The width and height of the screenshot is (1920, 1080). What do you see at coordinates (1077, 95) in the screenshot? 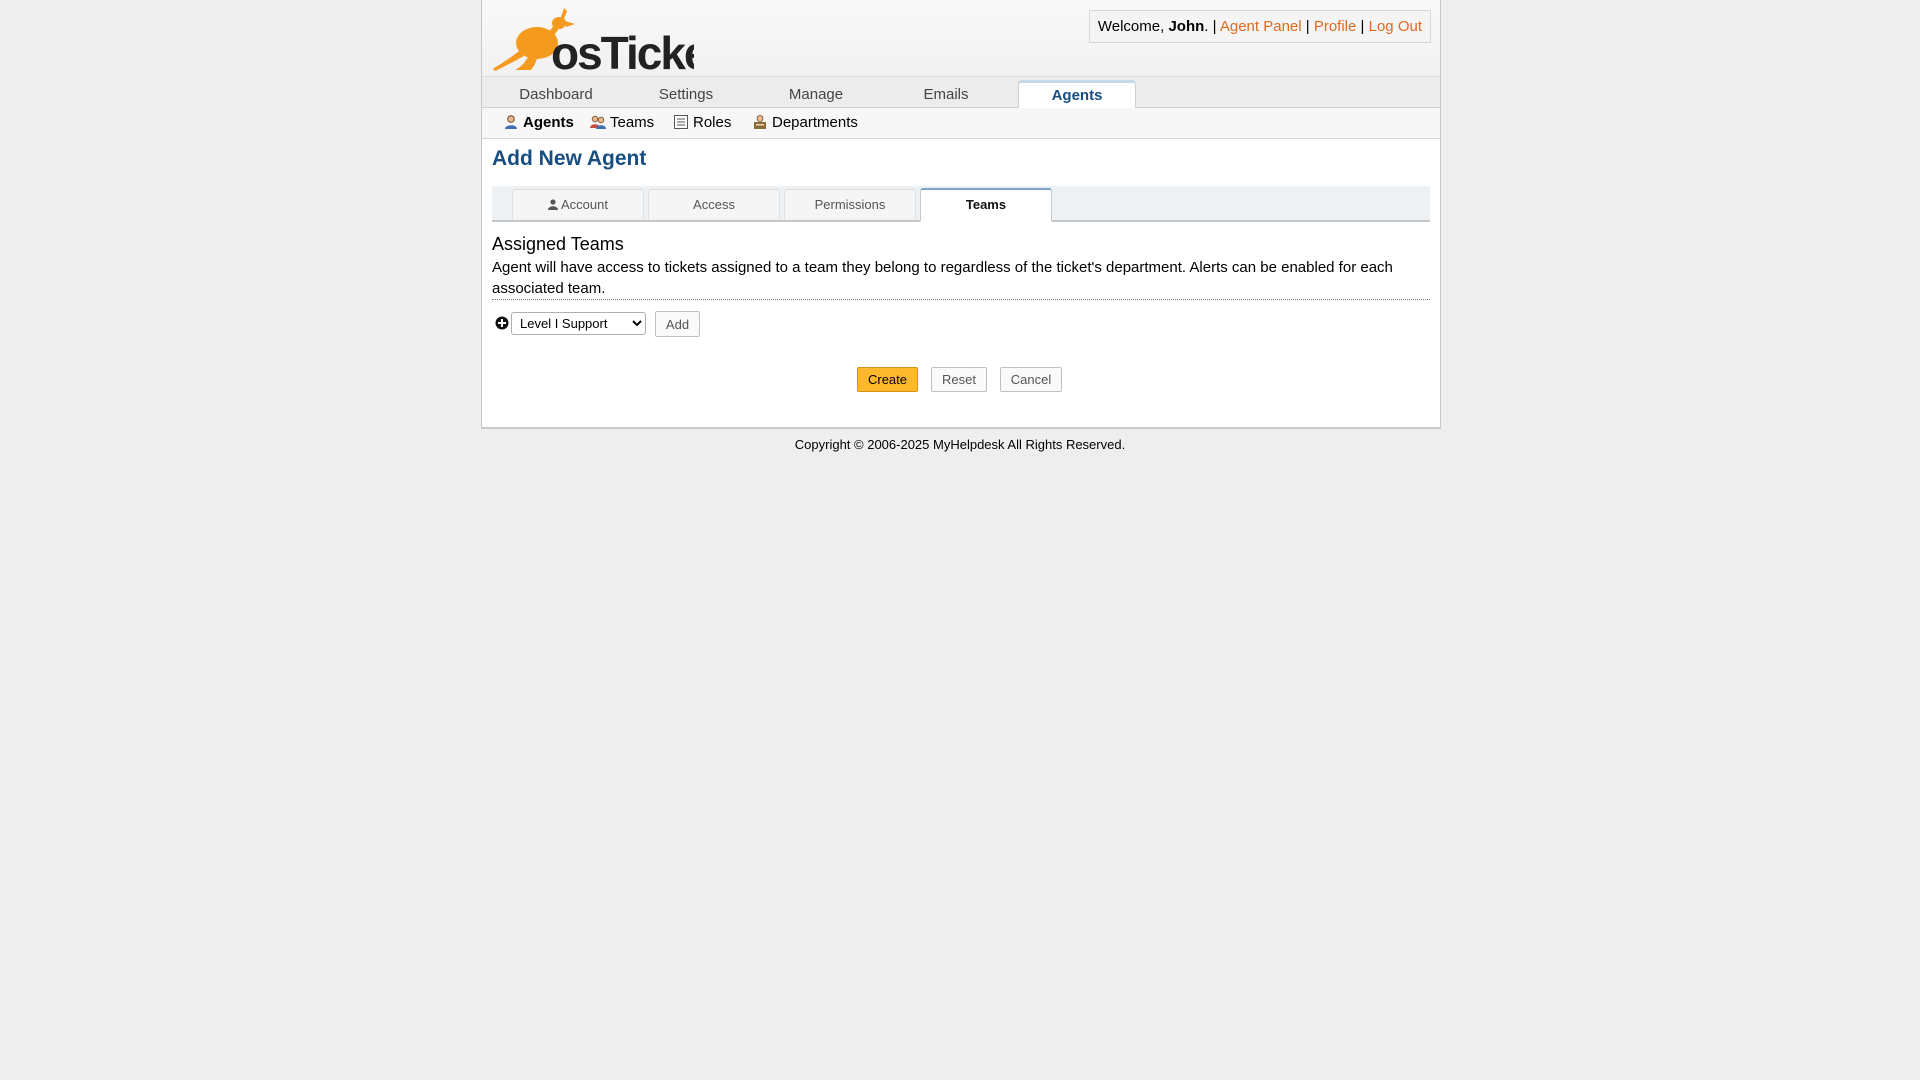
I see `nav-tab-agents: Agents` at bounding box center [1077, 95].